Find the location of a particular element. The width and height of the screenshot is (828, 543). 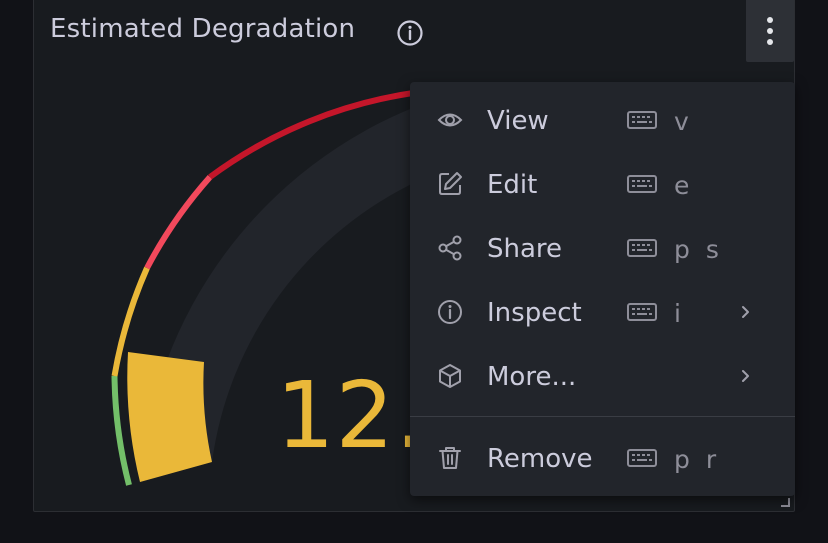

menu-item-label: Edit is located at coordinates (512, 185).